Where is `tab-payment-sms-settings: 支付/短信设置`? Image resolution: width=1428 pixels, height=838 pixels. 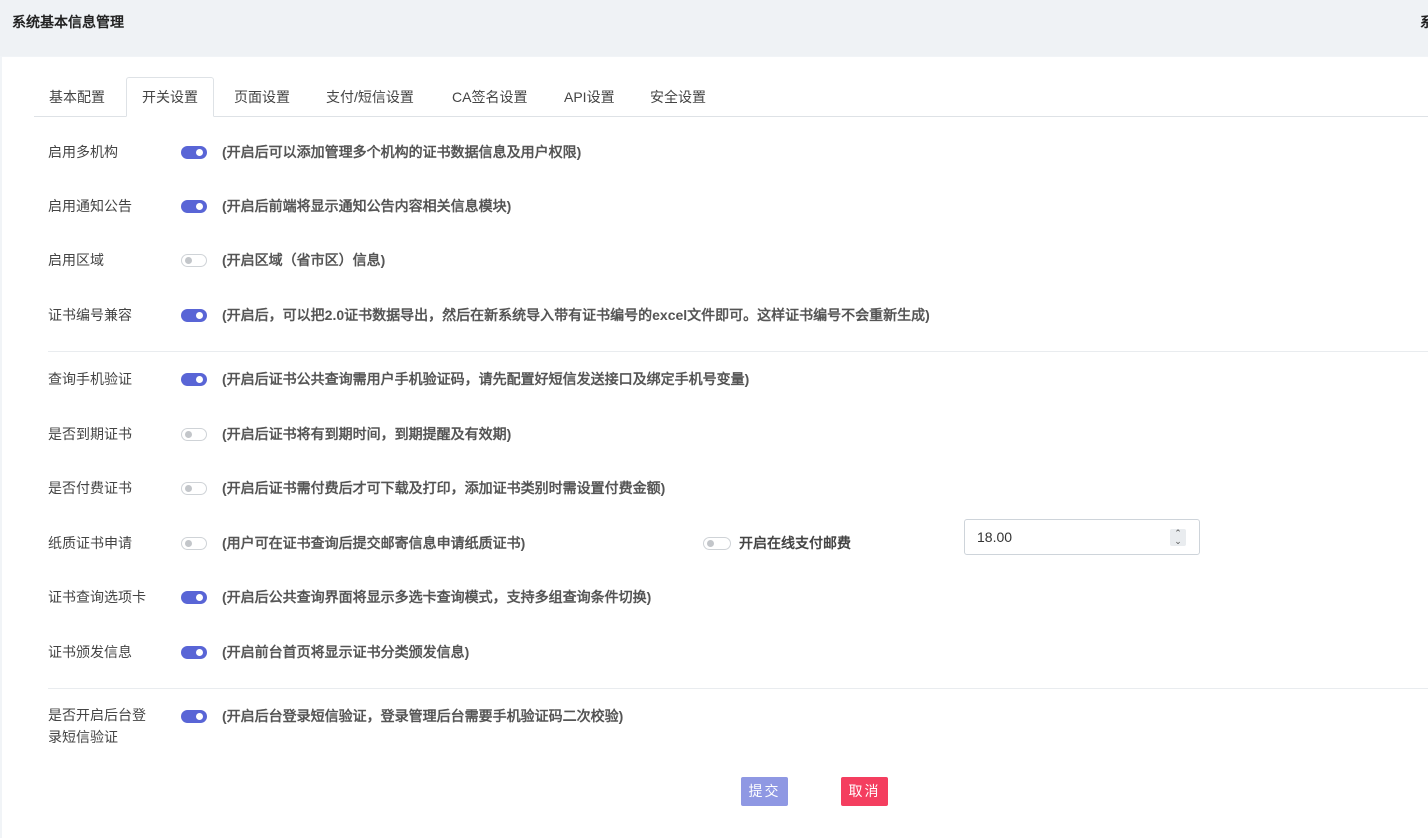 tab-payment-sms-settings: 支付/短信设置 is located at coordinates (370, 96).